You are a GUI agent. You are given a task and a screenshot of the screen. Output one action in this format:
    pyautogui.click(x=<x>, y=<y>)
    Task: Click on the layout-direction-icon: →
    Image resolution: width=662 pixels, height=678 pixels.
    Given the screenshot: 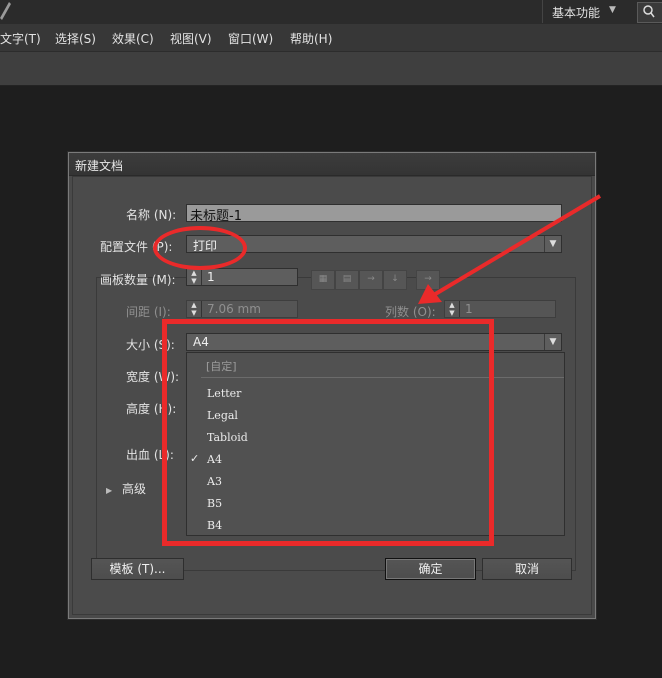 What is the action you would take?
    pyautogui.click(x=428, y=280)
    